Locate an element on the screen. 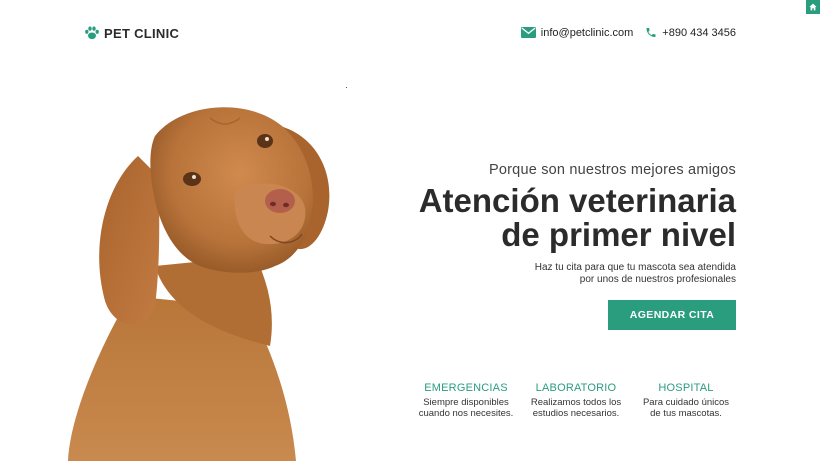  home-button is located at coordinates (813, 7).